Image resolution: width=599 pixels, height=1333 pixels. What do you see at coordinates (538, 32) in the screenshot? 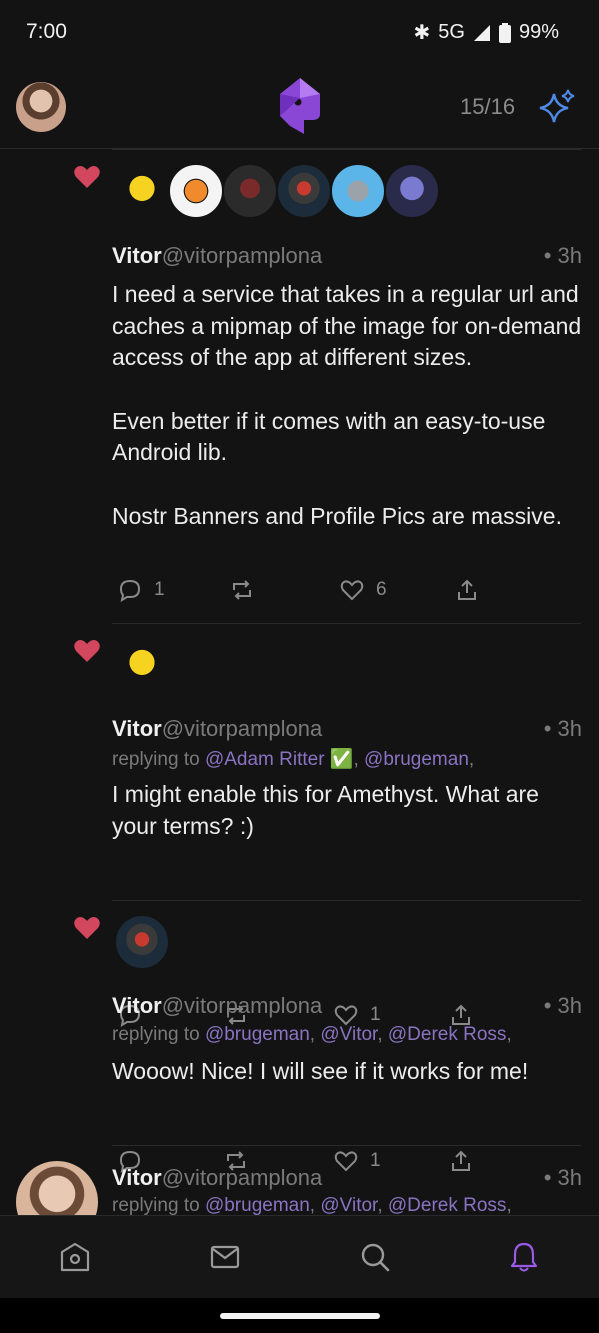
I see `battery-percent: 99%` at bounding box center [538, 32].